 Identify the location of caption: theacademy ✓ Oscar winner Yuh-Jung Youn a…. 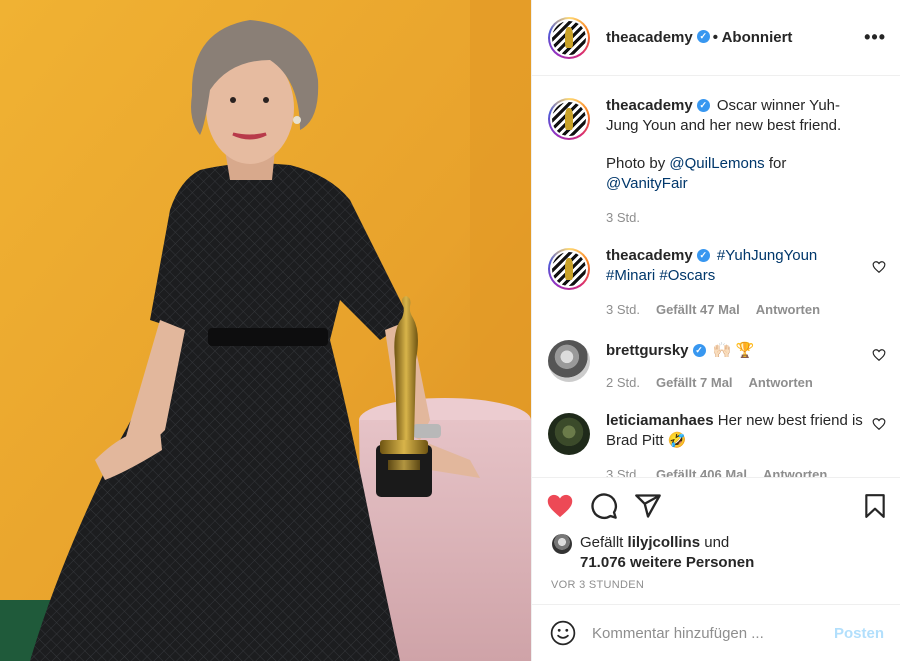
(717, 162).